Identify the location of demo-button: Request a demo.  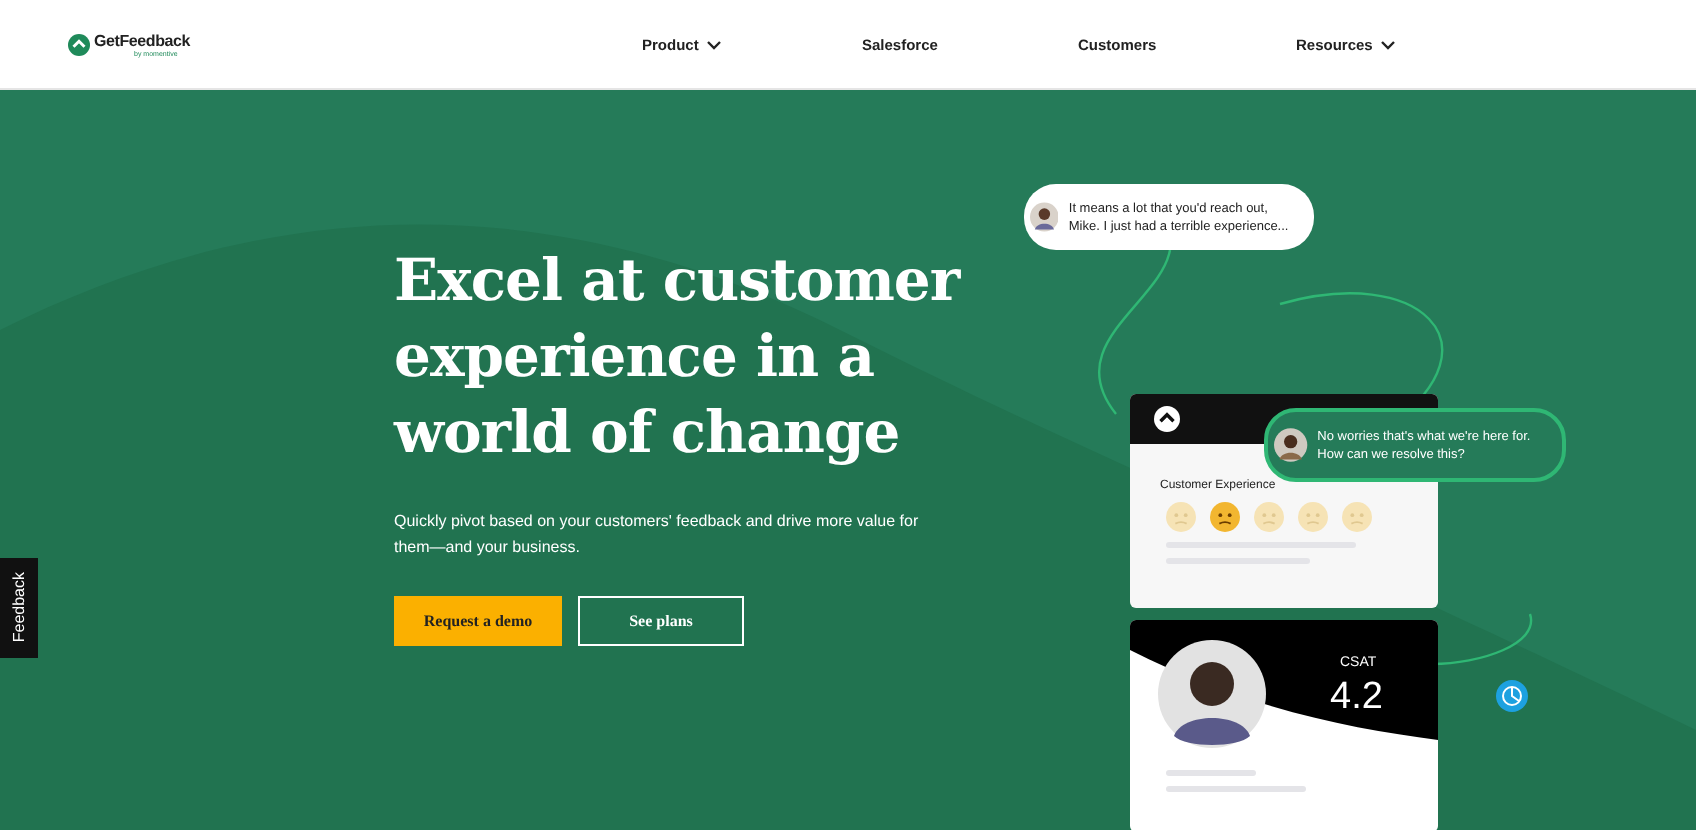
(478, 621).